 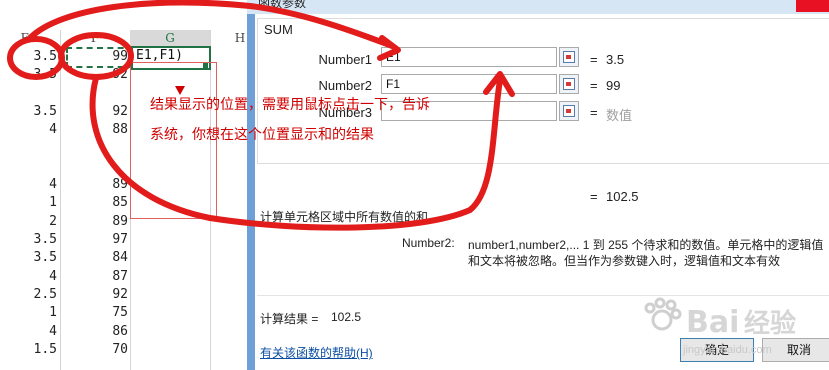 I want to click on circle-f1-annotation, so click(x=96, y=56).